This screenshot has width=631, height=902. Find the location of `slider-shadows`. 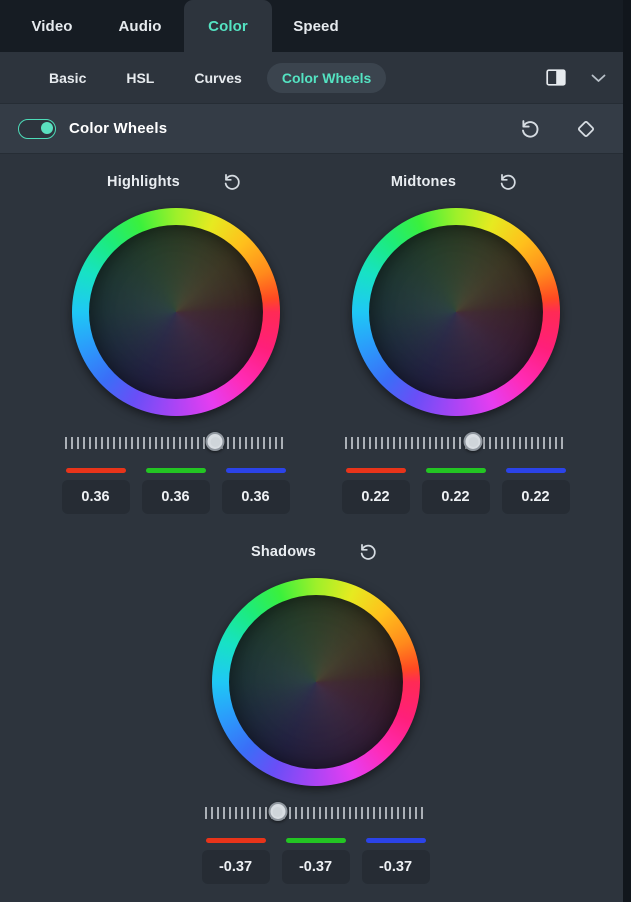

slider-shadows is located at coordinates (315, 813).